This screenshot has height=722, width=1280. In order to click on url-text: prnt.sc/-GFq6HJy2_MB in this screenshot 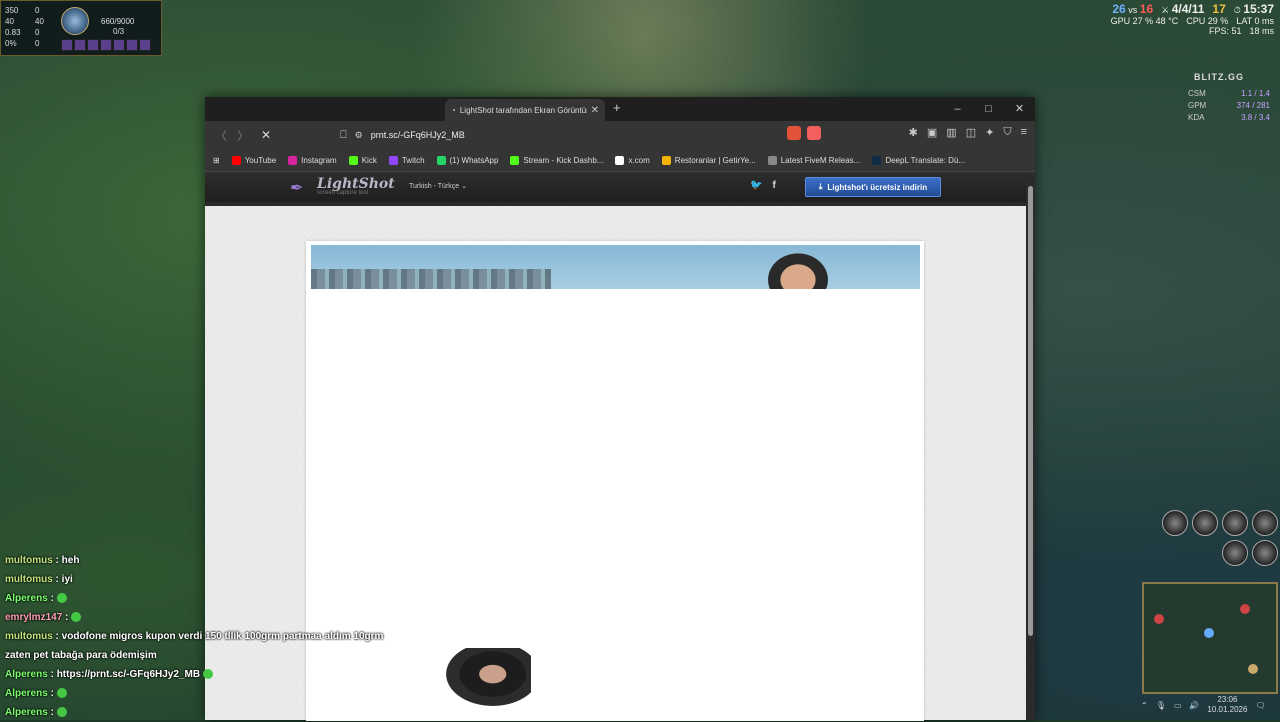, I will do `click(418, 135)`.